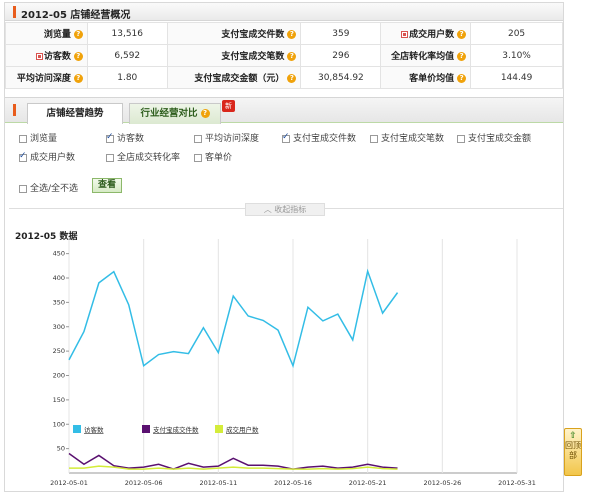 This screenshot has height=494, width=590. I want to click on x-tick-label: 2012-05-11, so click(218, 483).